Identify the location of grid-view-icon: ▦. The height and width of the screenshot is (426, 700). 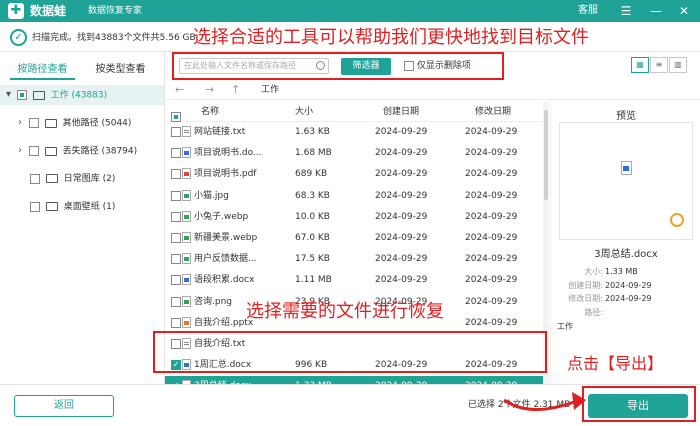
(640, 65).